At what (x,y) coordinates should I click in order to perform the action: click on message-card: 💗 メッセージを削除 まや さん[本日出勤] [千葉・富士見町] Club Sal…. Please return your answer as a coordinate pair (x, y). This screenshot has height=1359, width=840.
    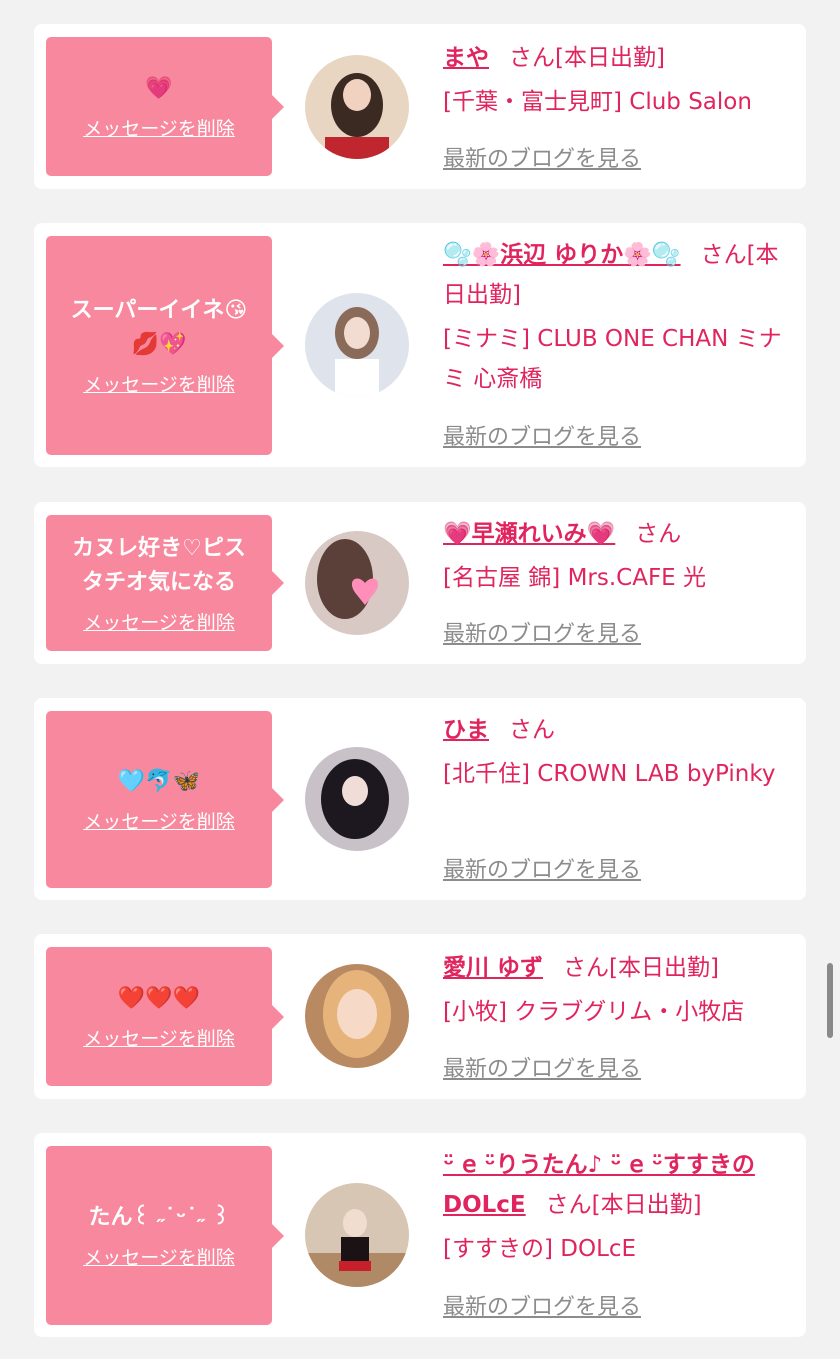
    Looking at the image, I should click on (420, 106).